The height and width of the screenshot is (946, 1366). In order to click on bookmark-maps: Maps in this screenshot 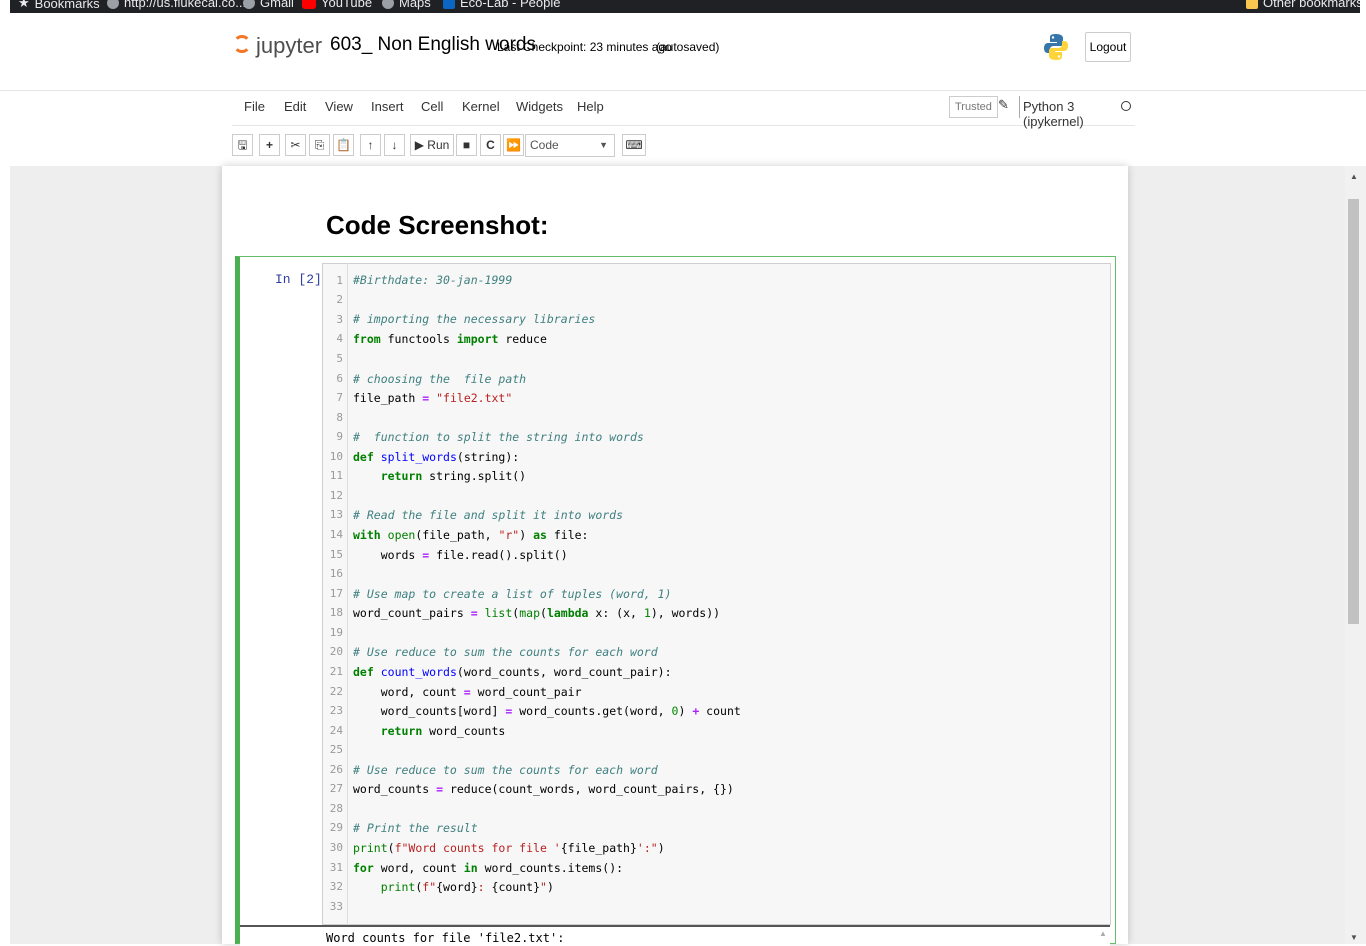, I will do `click(406, 5)`.